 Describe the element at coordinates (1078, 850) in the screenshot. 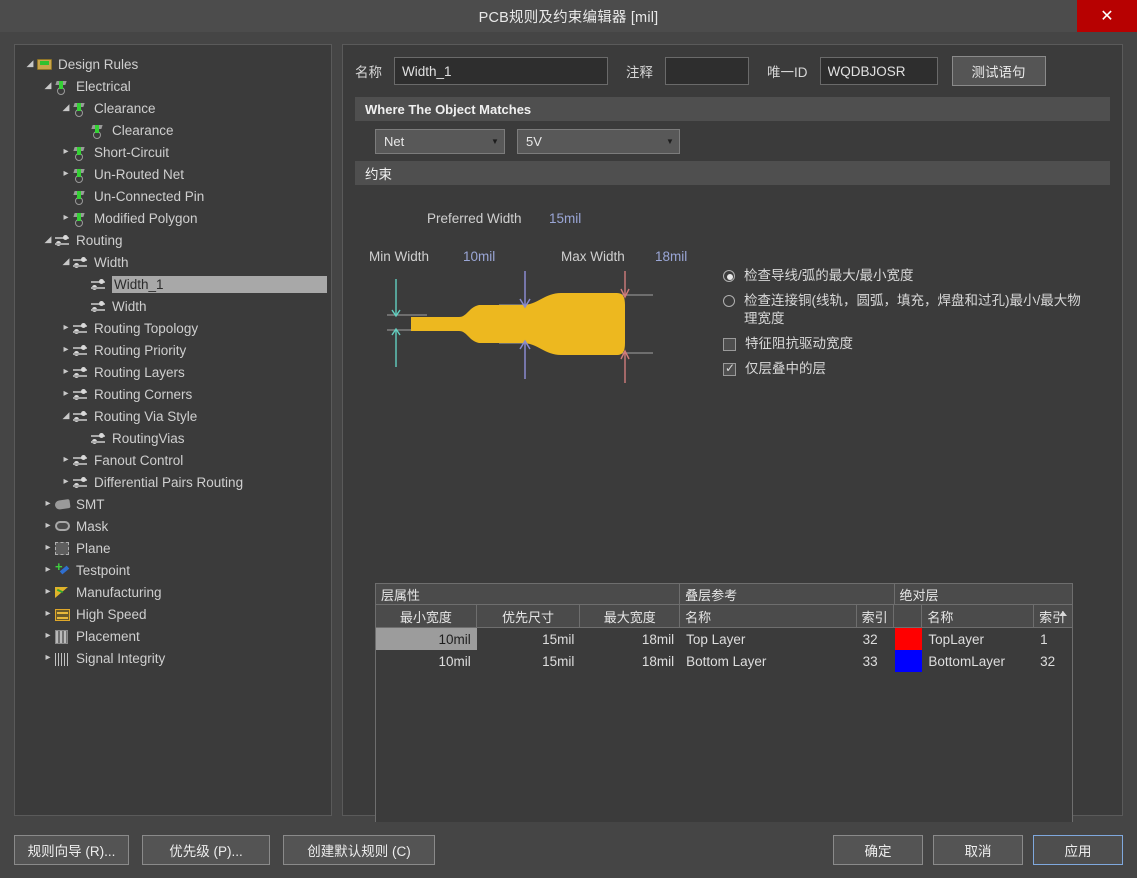

I see `apply-button: 应用` at that location.